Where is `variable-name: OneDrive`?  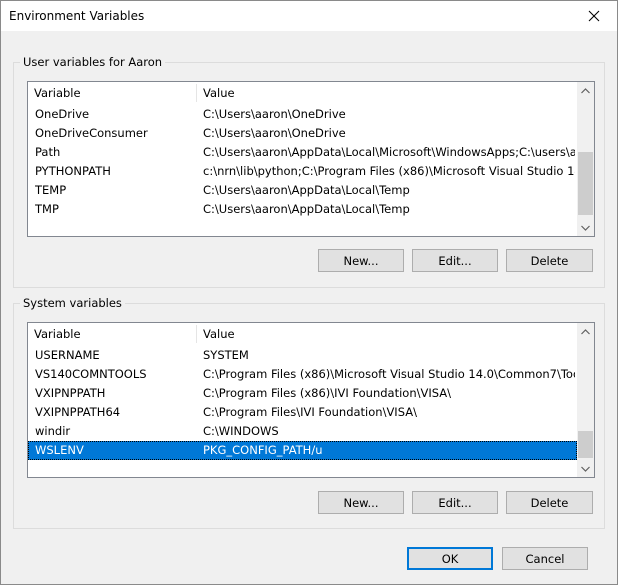
variable-name: OneDrive is located at coordinates (62, 114).